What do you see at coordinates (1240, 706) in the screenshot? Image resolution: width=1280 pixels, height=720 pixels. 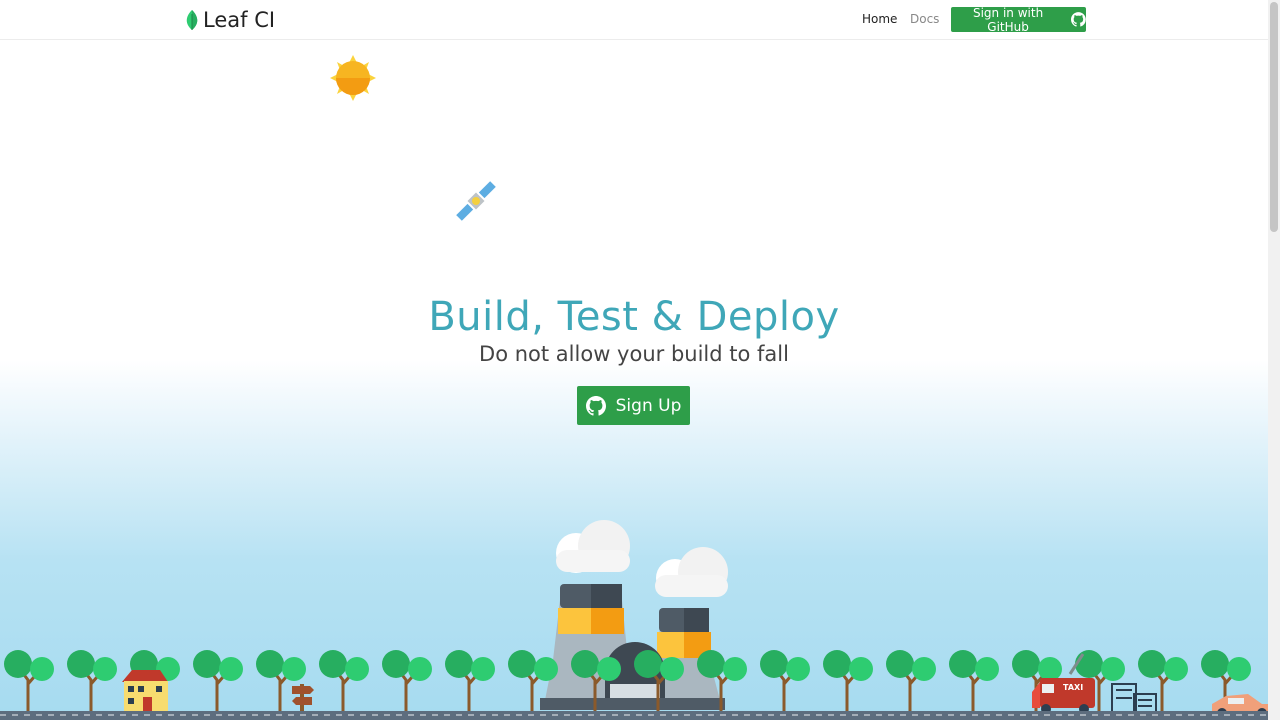 I see `car-icon` at bounding box center [1240, 706].